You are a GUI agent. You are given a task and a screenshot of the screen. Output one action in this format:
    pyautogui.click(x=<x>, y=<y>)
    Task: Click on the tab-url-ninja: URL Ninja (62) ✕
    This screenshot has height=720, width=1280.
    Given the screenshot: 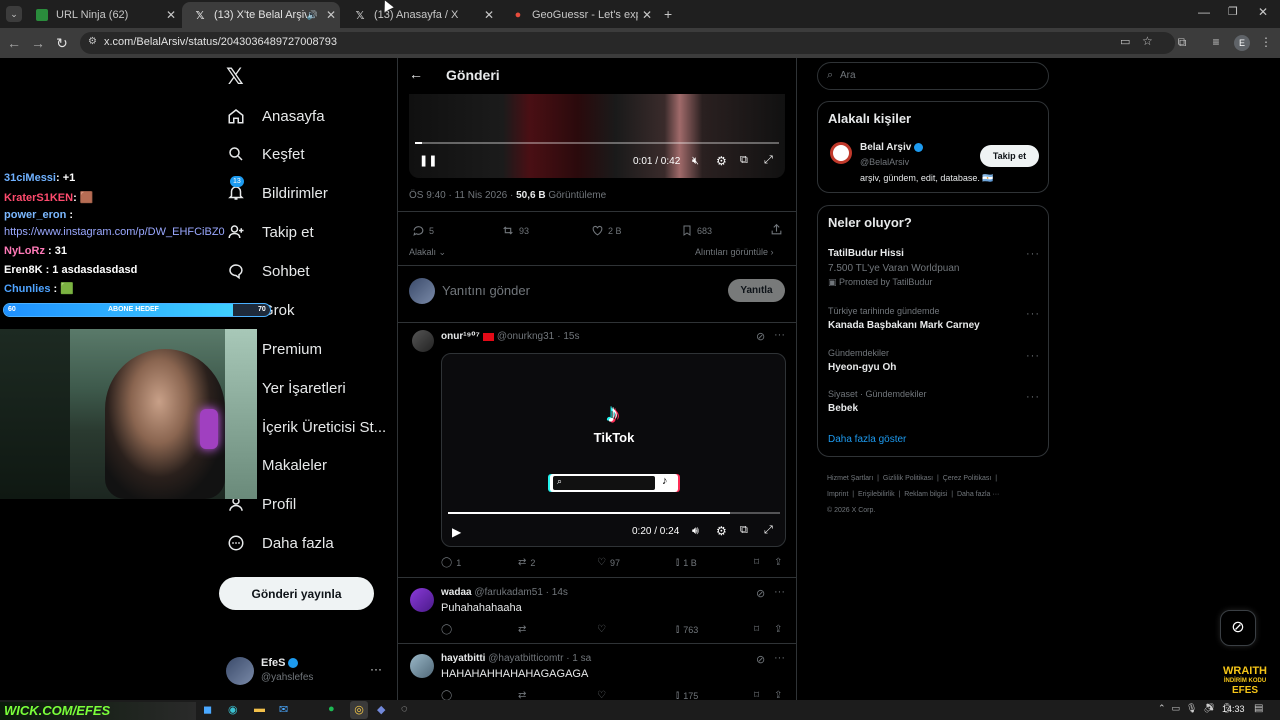 What is the action you would take?
    pyautogui.click(x=102, y=15)
    